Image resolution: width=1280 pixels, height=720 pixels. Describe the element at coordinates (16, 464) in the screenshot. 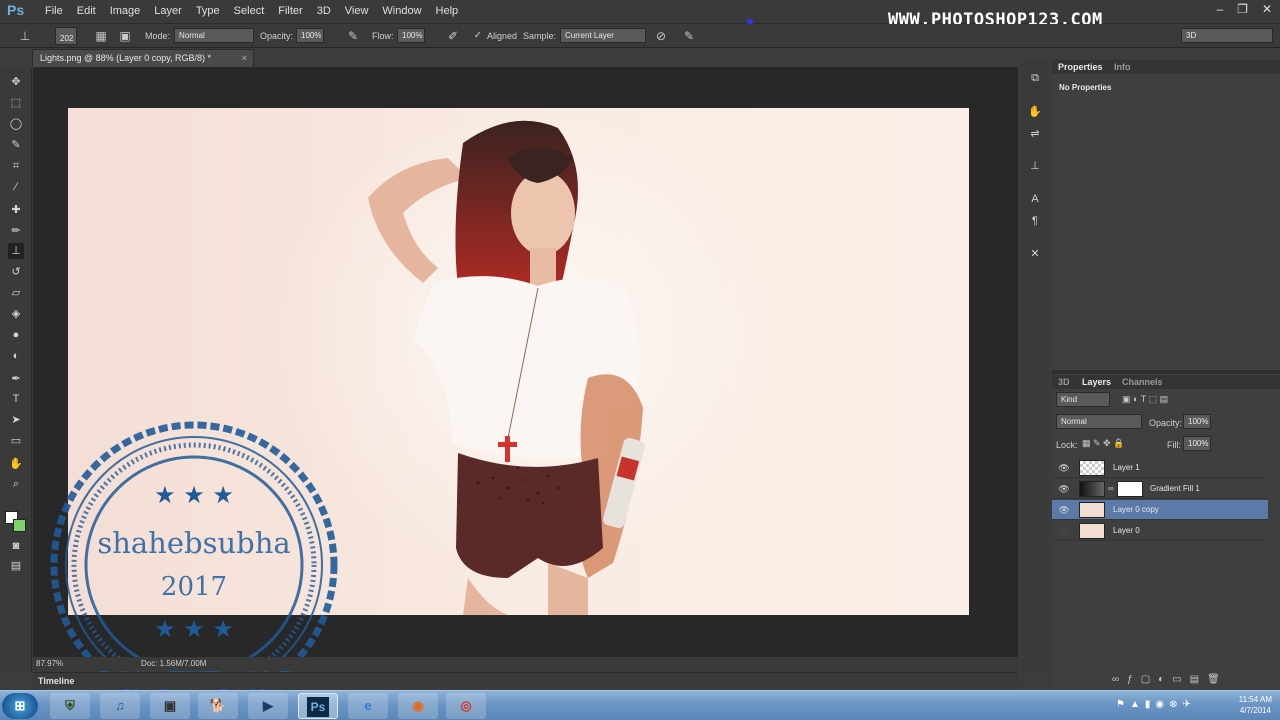

I see `hand-tool-icon: ✋` at that location.